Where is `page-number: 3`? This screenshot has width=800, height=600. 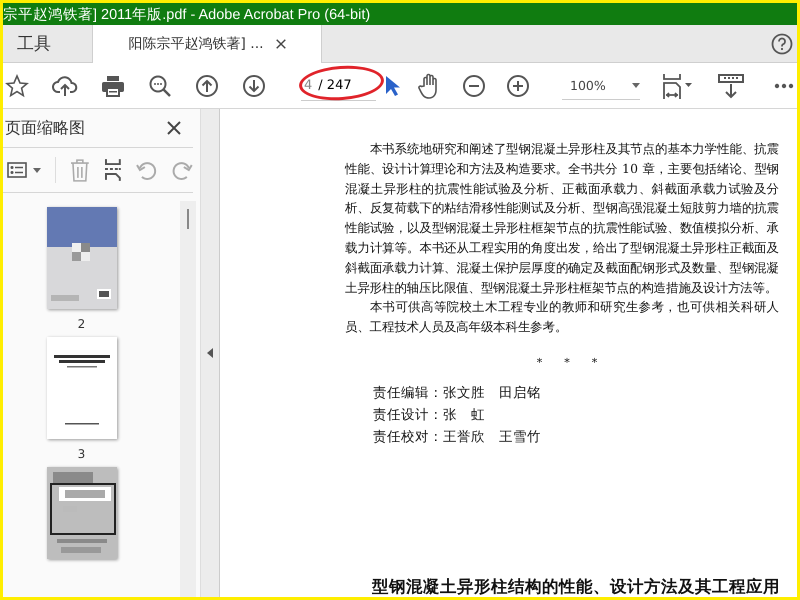
page-number: 3 is located at coordinates (82, 454).